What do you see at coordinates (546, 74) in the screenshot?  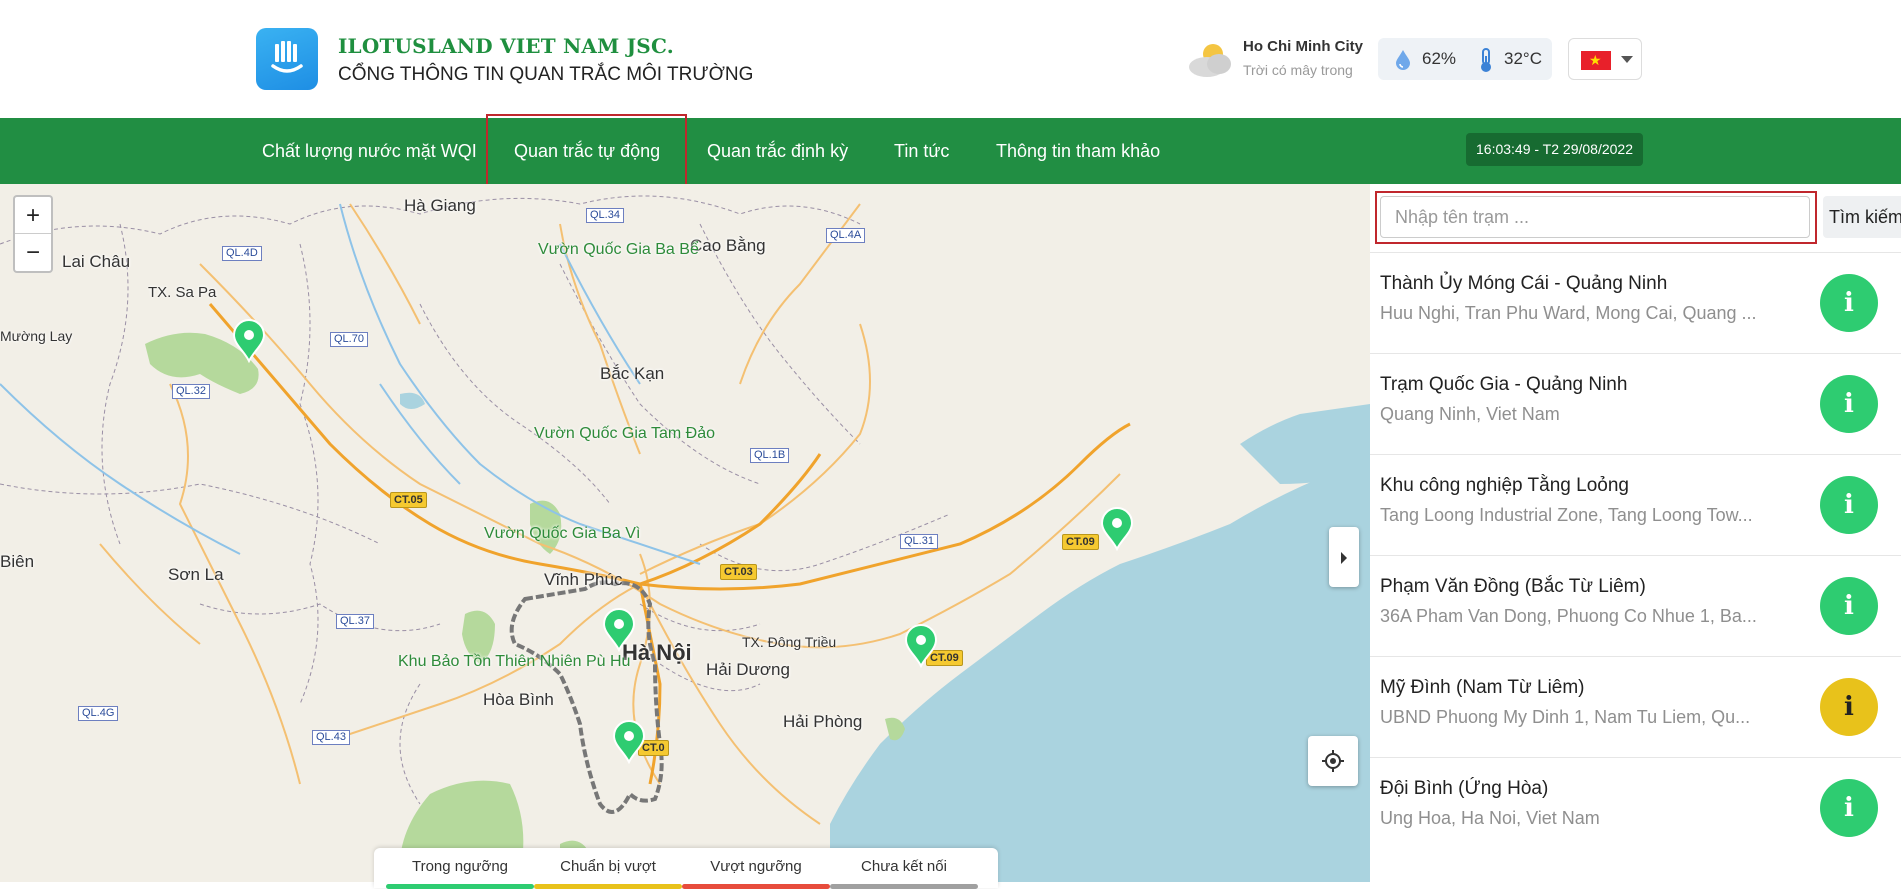 I see `brand-subtitle: CỔNG THÔNG TIN QUAN TRẮC MÔI TRƯỜNG` at bounding box center [546, 74].